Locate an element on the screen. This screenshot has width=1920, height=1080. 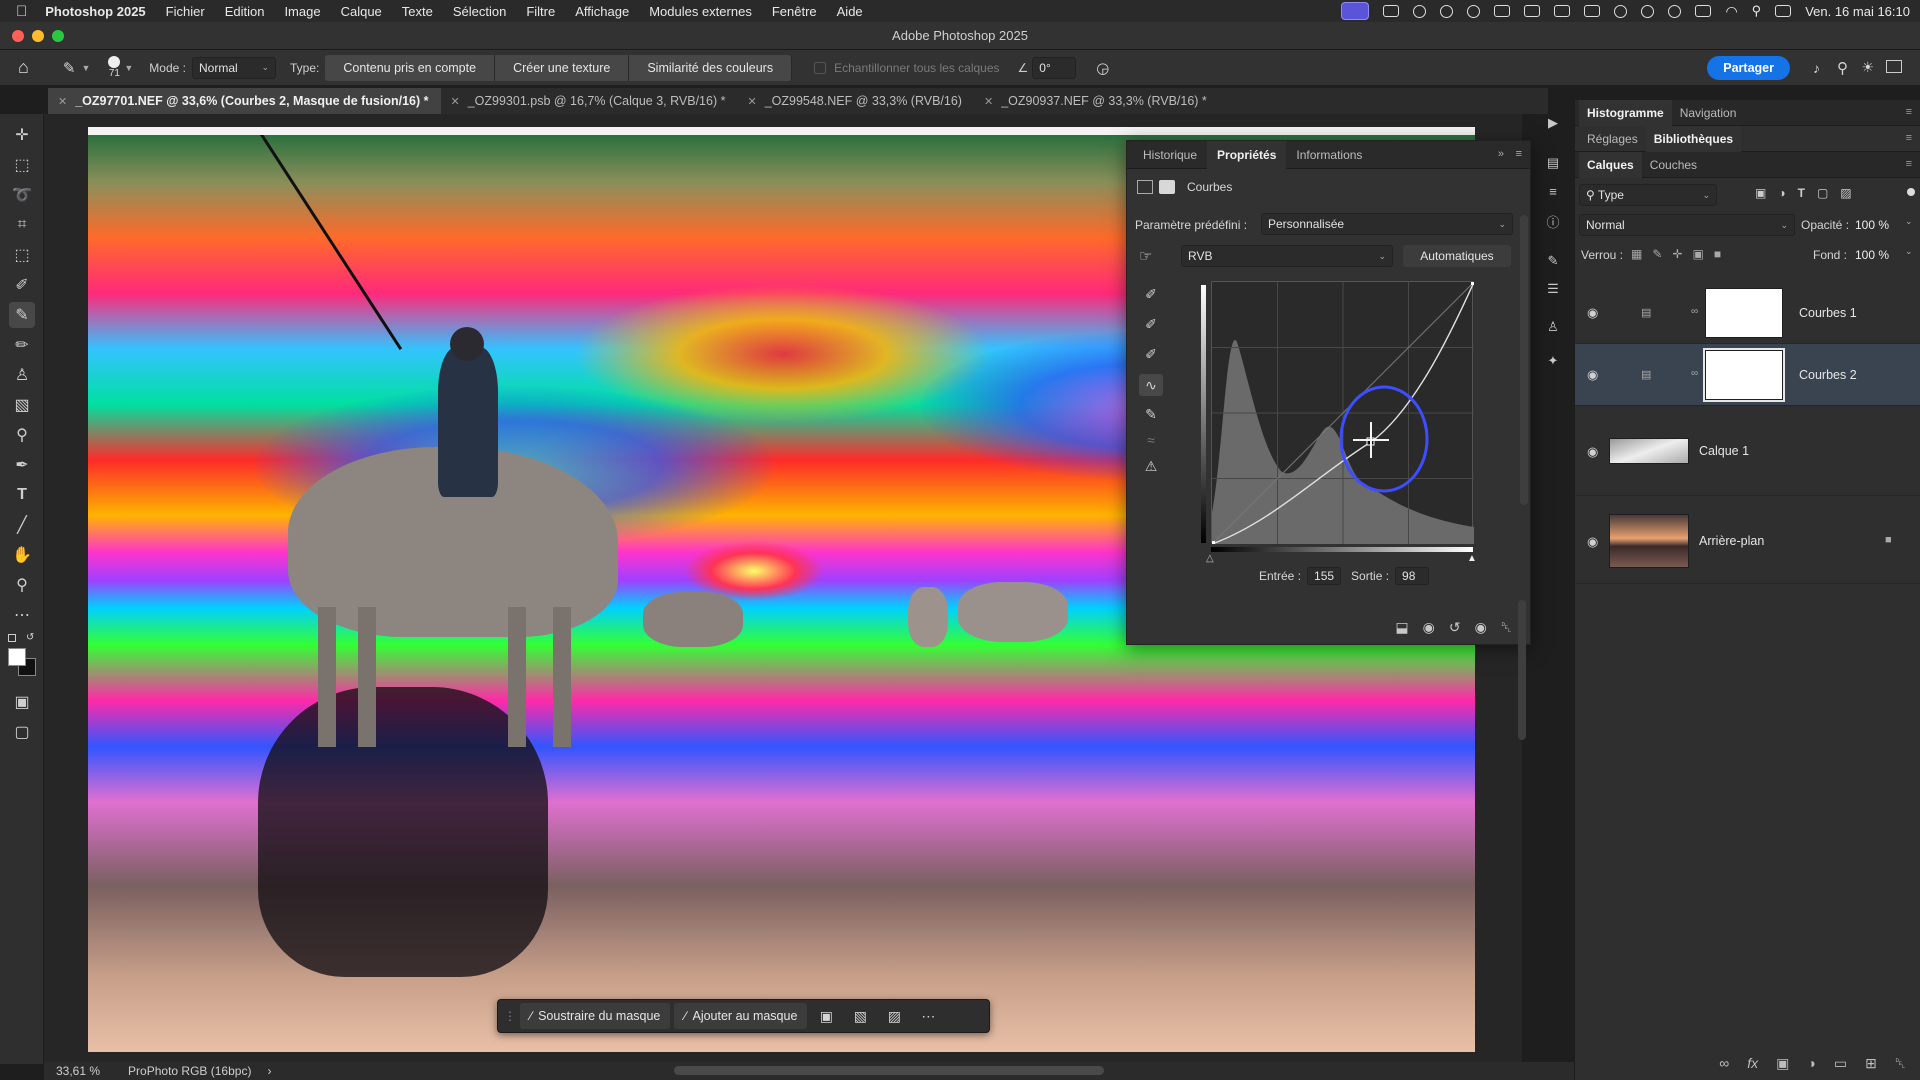
zoom-level: 33,61 % is located at coordinates (78, 1071).